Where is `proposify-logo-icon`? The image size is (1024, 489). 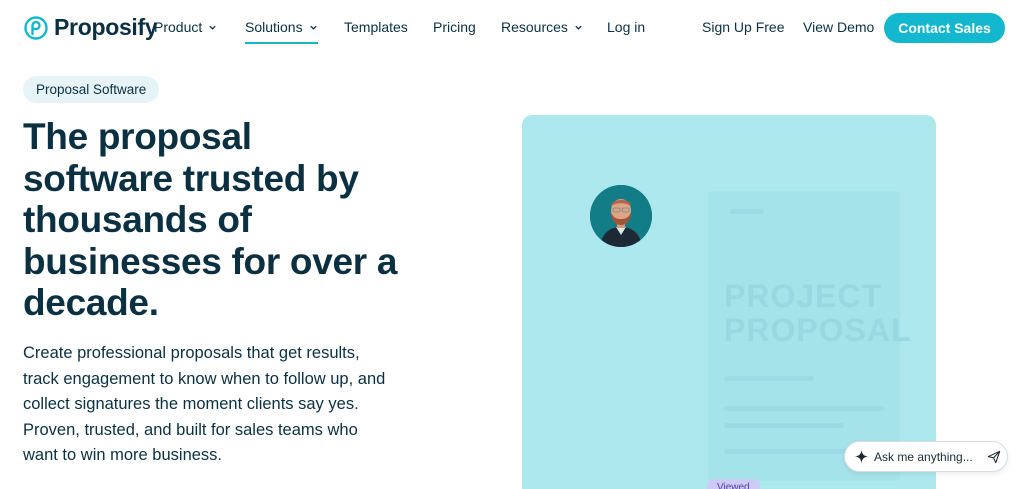 proposify-logo-icon is located at coordinates (36, 27).